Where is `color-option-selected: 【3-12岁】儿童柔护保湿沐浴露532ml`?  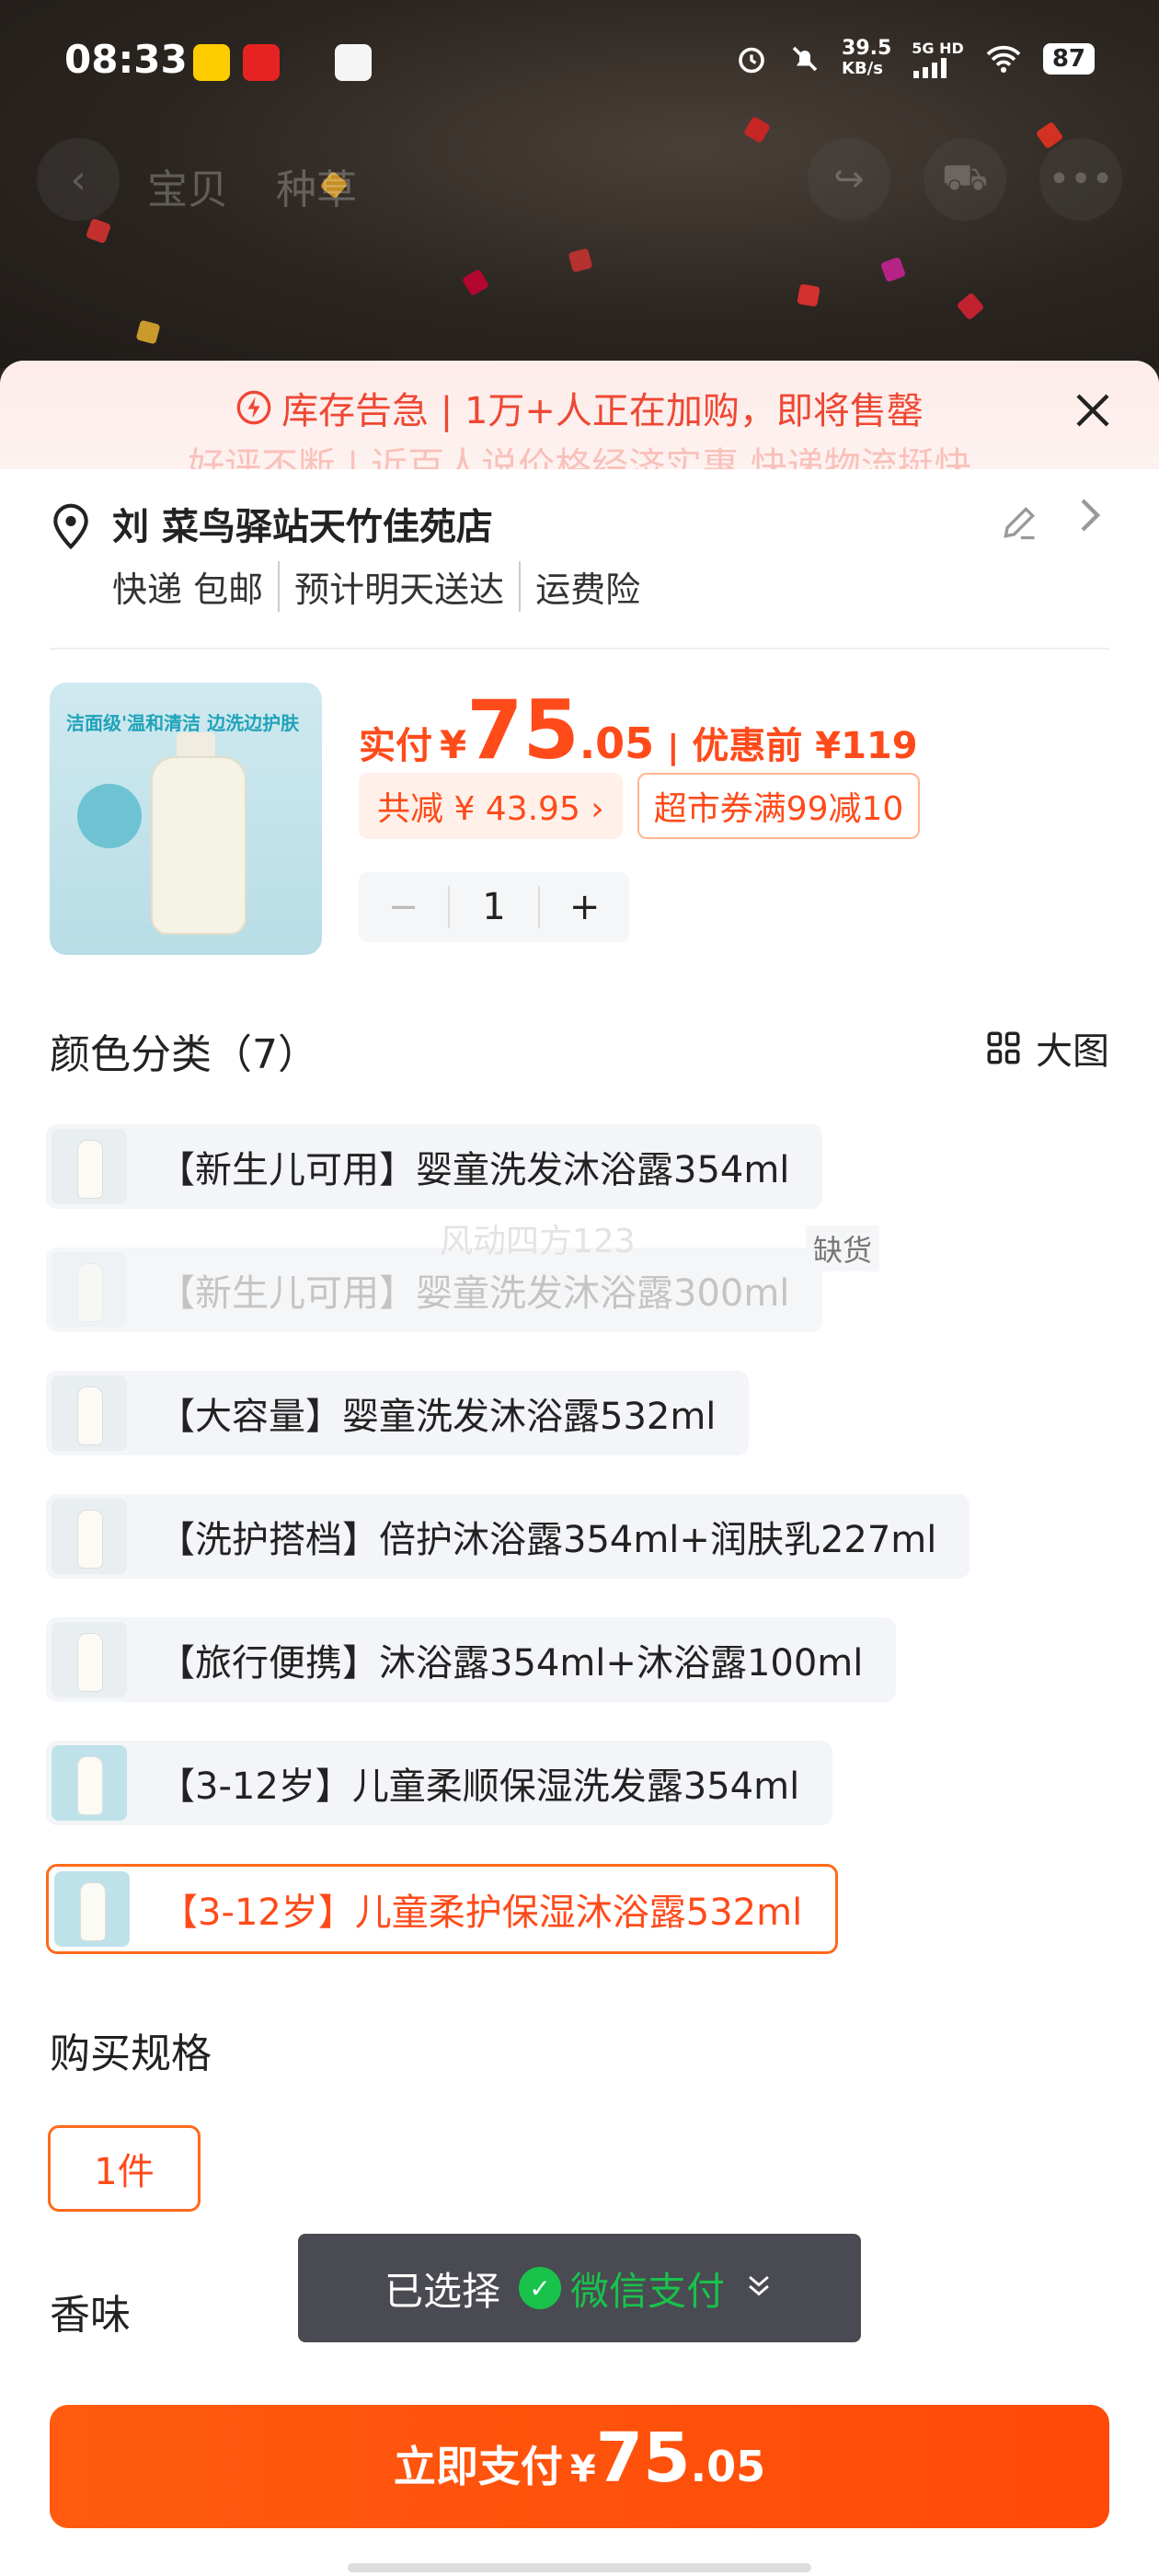
color-option-selected: 【3-12岁】儿童柔护保湿沐浴露532ml is located at coordinates (442, 1909).